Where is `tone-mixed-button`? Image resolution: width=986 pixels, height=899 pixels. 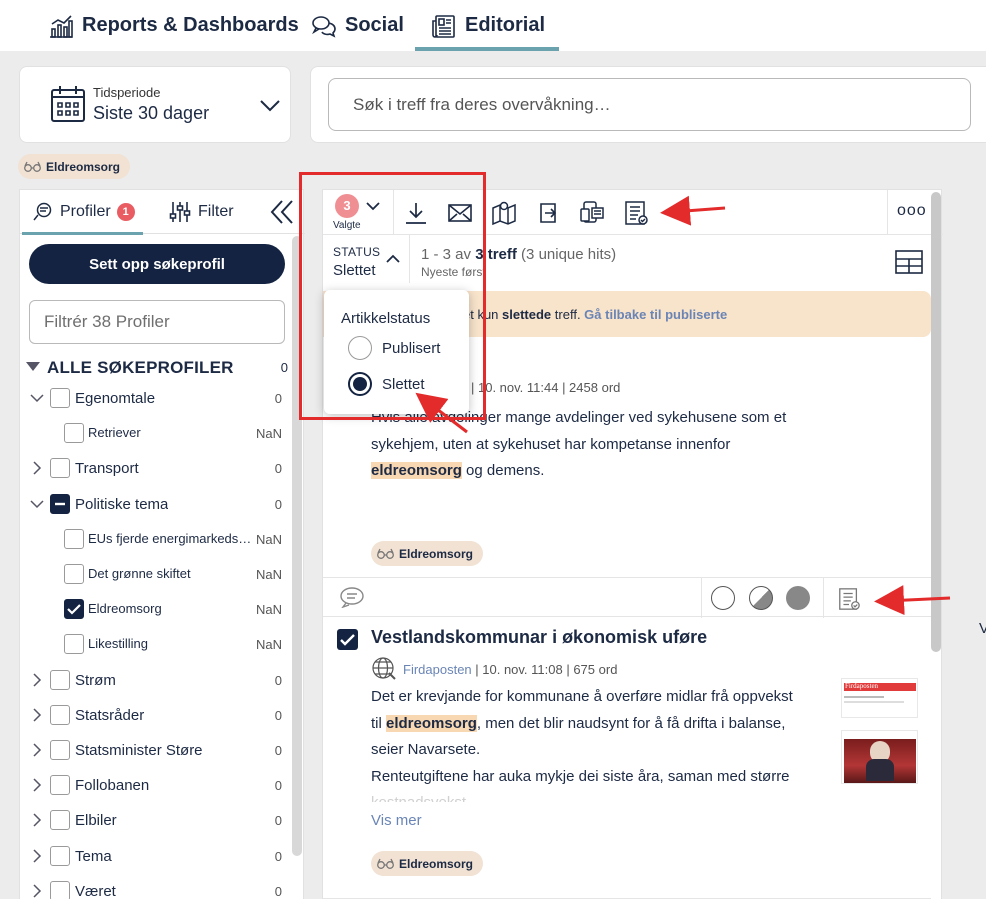
tone-mixed-button is located at coordinates (761, 598).